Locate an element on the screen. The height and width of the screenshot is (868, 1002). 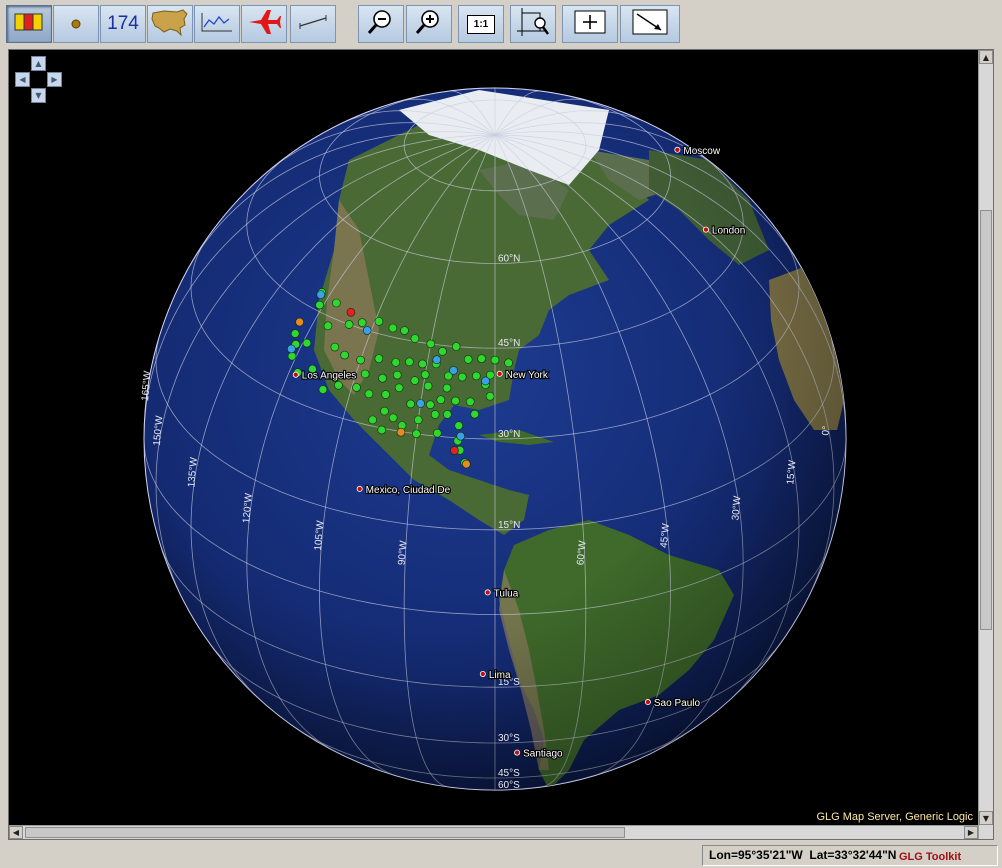
scroll-right-arrow: ▶ is located at coordinates (971, 832).